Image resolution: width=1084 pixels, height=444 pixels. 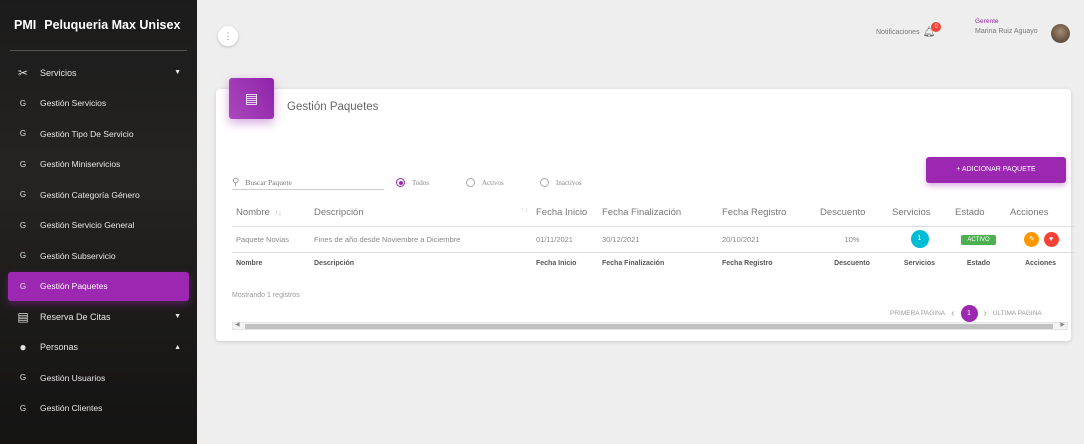 I want to click on filter-todos: Todos, so click(x=412, y=182).